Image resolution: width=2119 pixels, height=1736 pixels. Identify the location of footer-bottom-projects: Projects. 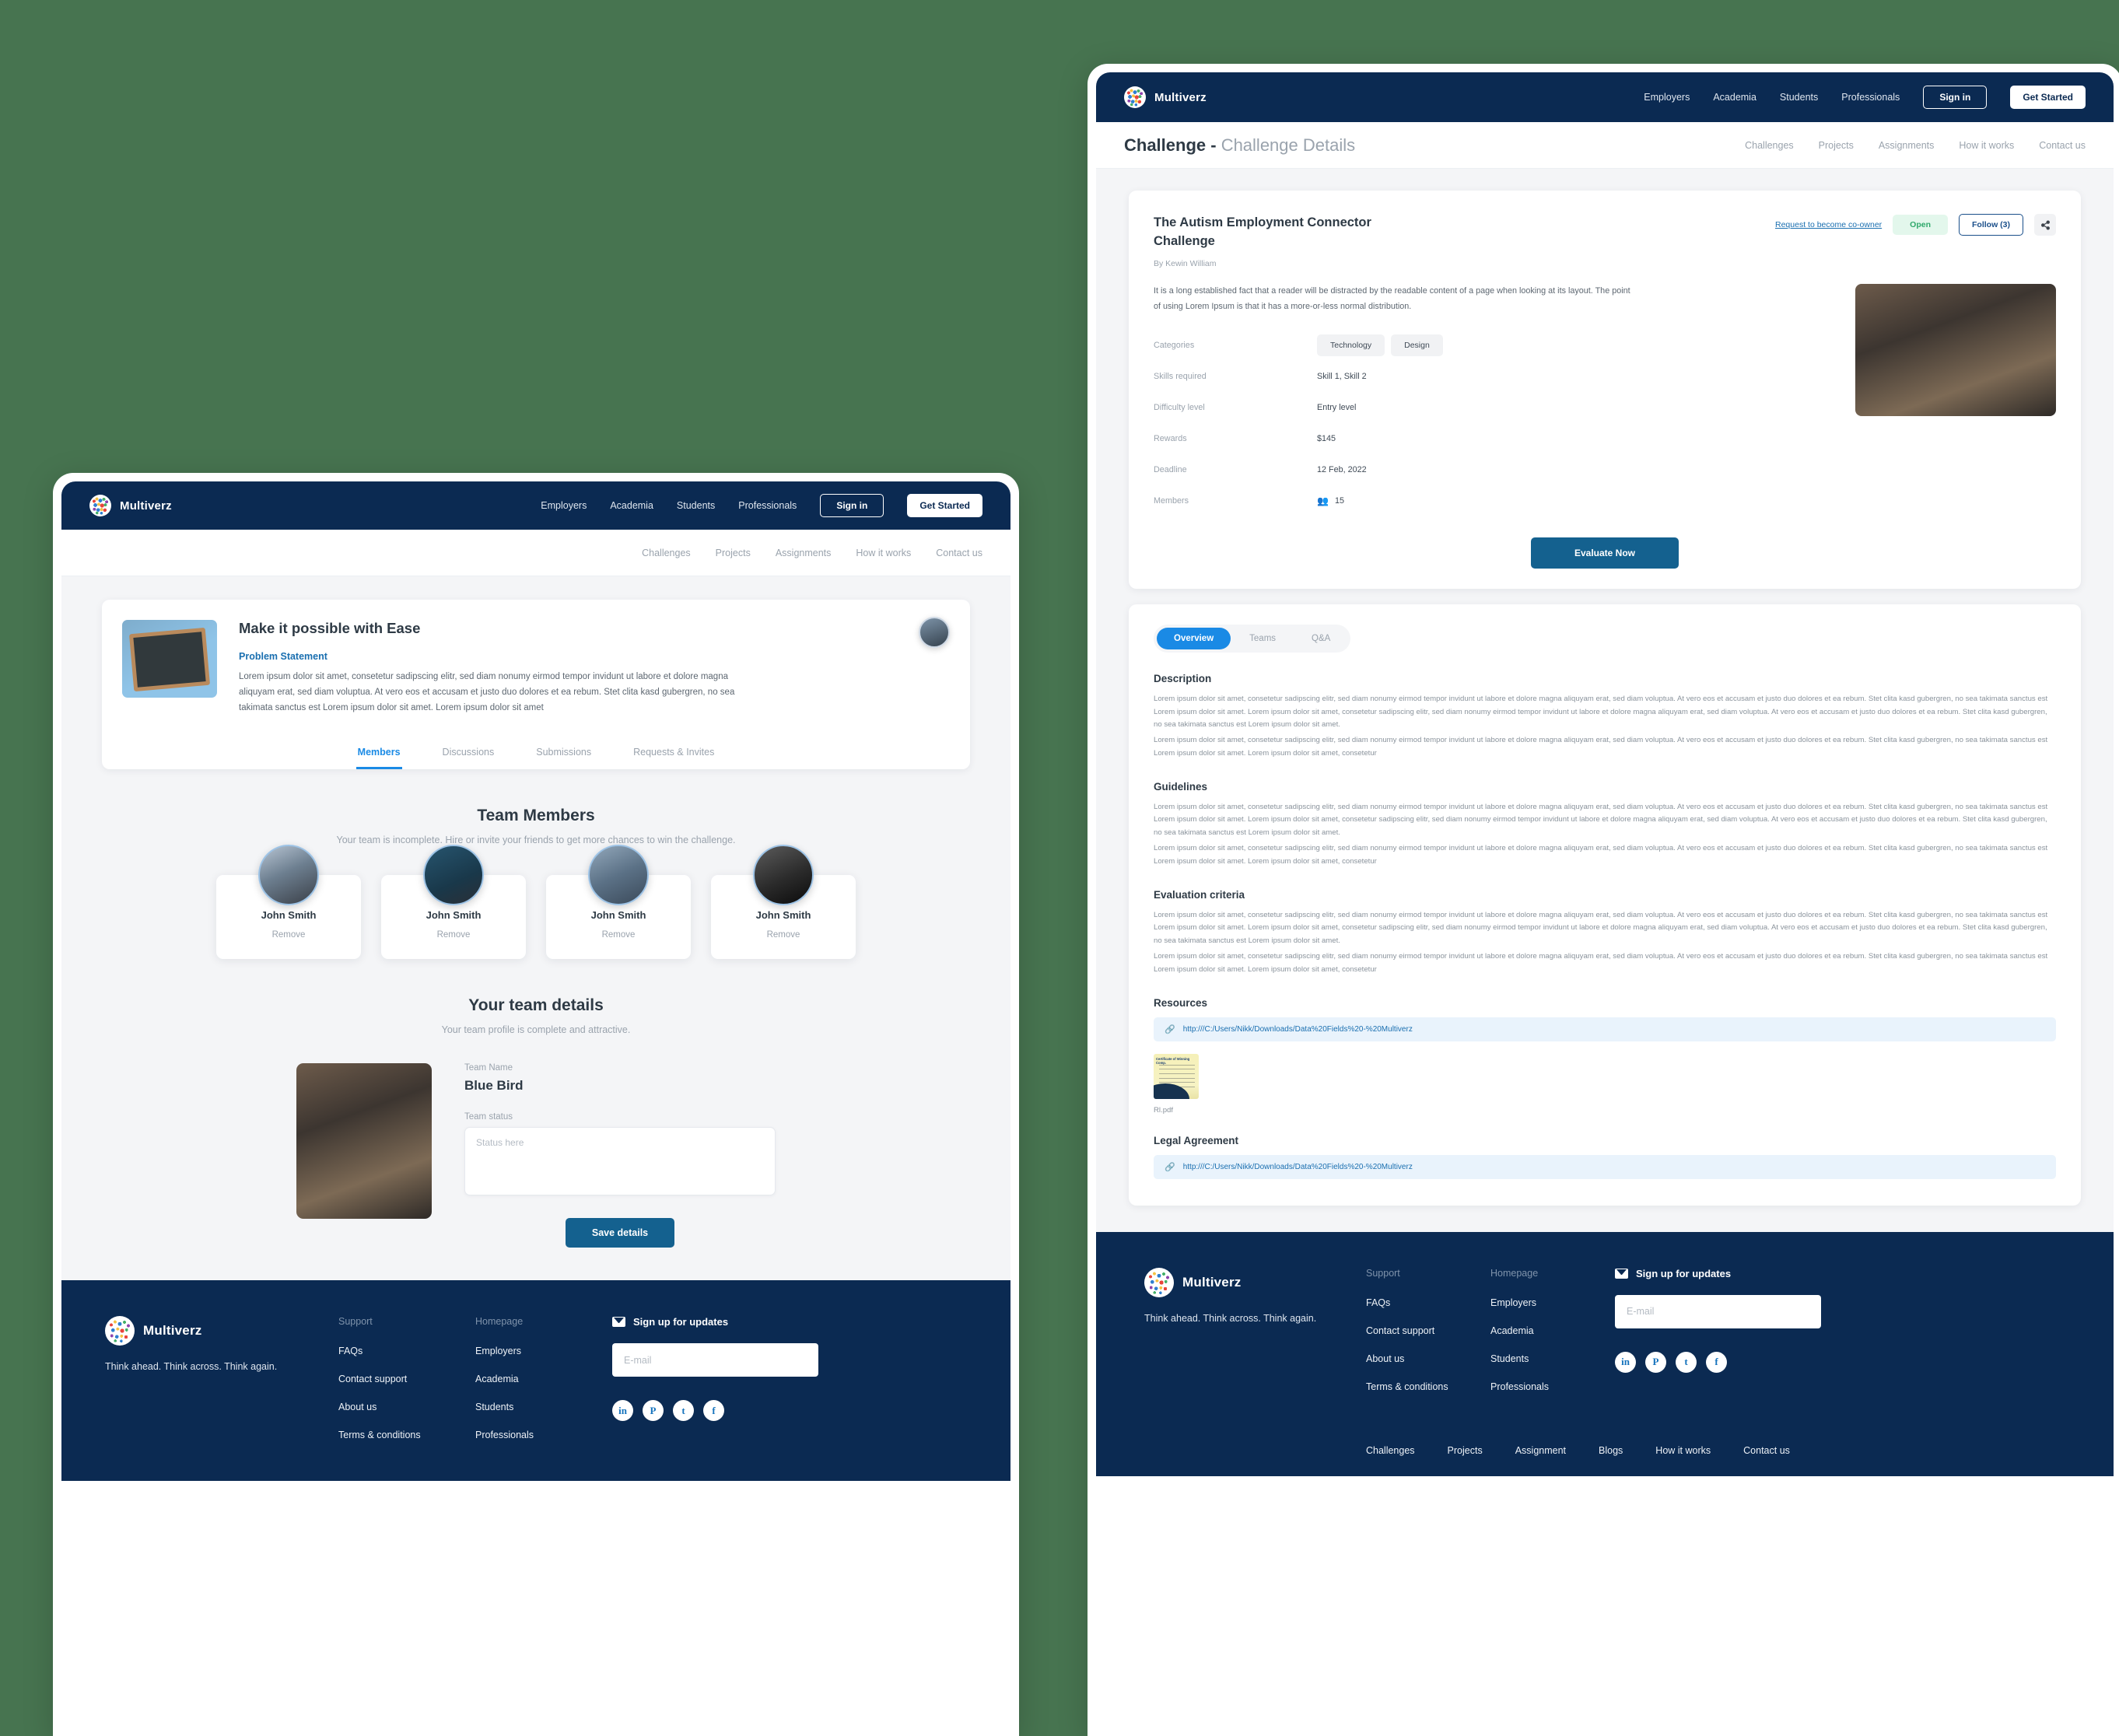
(1465, 1451).